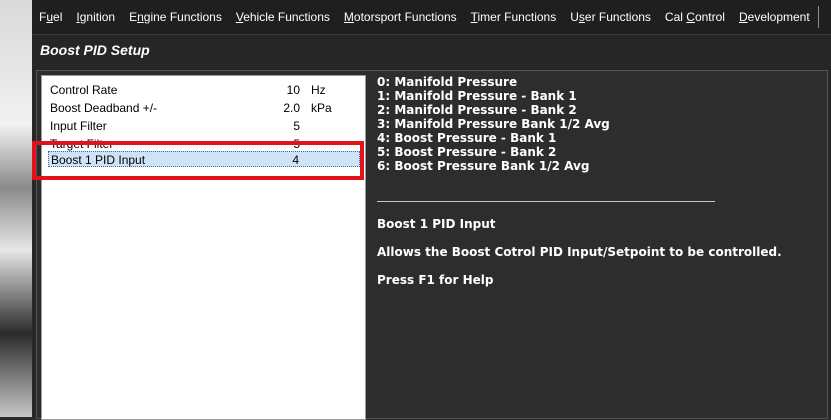 The image size is (831, 420). What do you see at coordinates (95, 50) in the screenshot?
I see `page-title: Boost PID Setup` at bounding box center [95, 50].